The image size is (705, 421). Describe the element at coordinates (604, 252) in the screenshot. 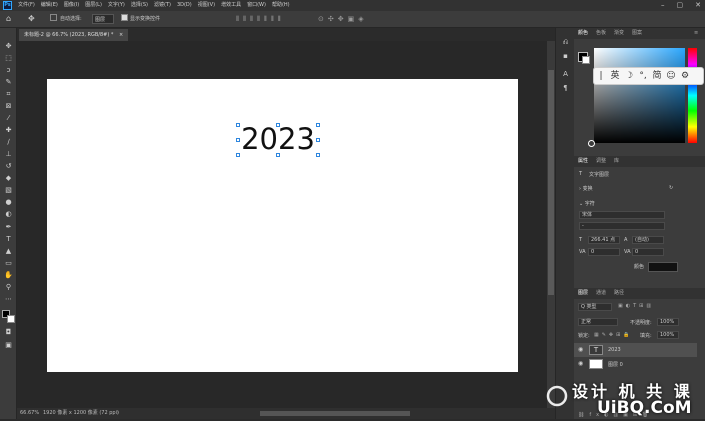

I see `kerning-field: 0` at that location.